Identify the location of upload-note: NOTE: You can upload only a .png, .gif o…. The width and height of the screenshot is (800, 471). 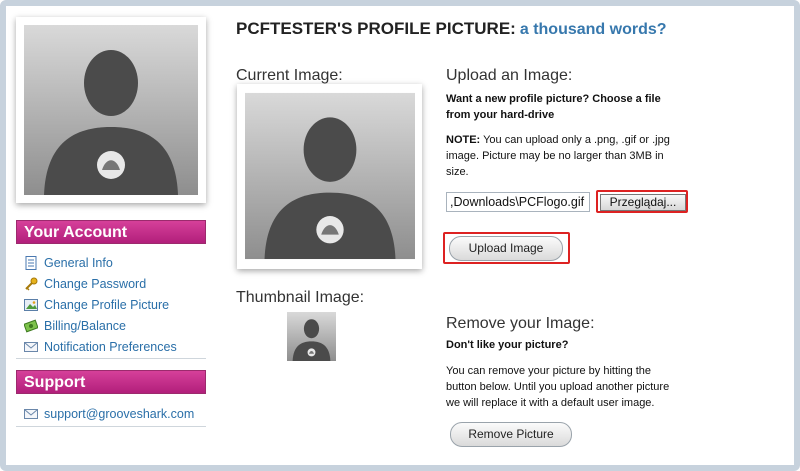
(561, 156).